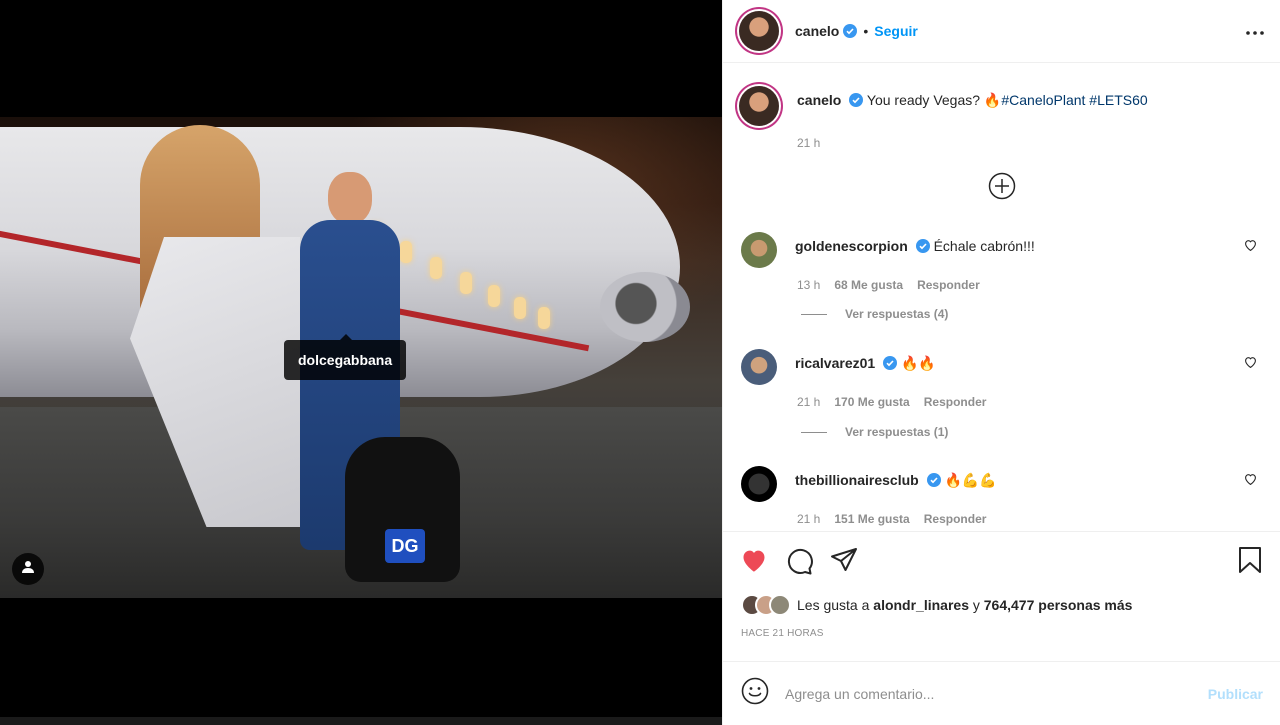 Image resolution: width=1280 pixels, height=725 pixels. What do you see at coordinates (1031, 402) in the screenshot?
I see `comment-meta: 21 h 170 Me gusta Responder` at bounding box center [1031, 402].